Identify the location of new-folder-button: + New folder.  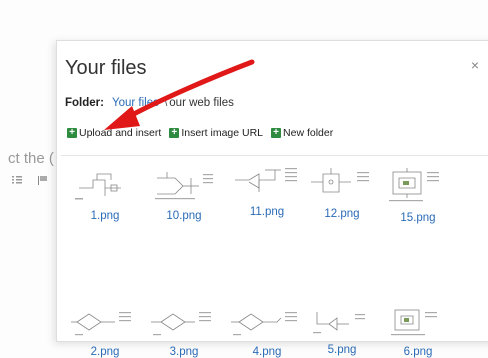
(302, 133).